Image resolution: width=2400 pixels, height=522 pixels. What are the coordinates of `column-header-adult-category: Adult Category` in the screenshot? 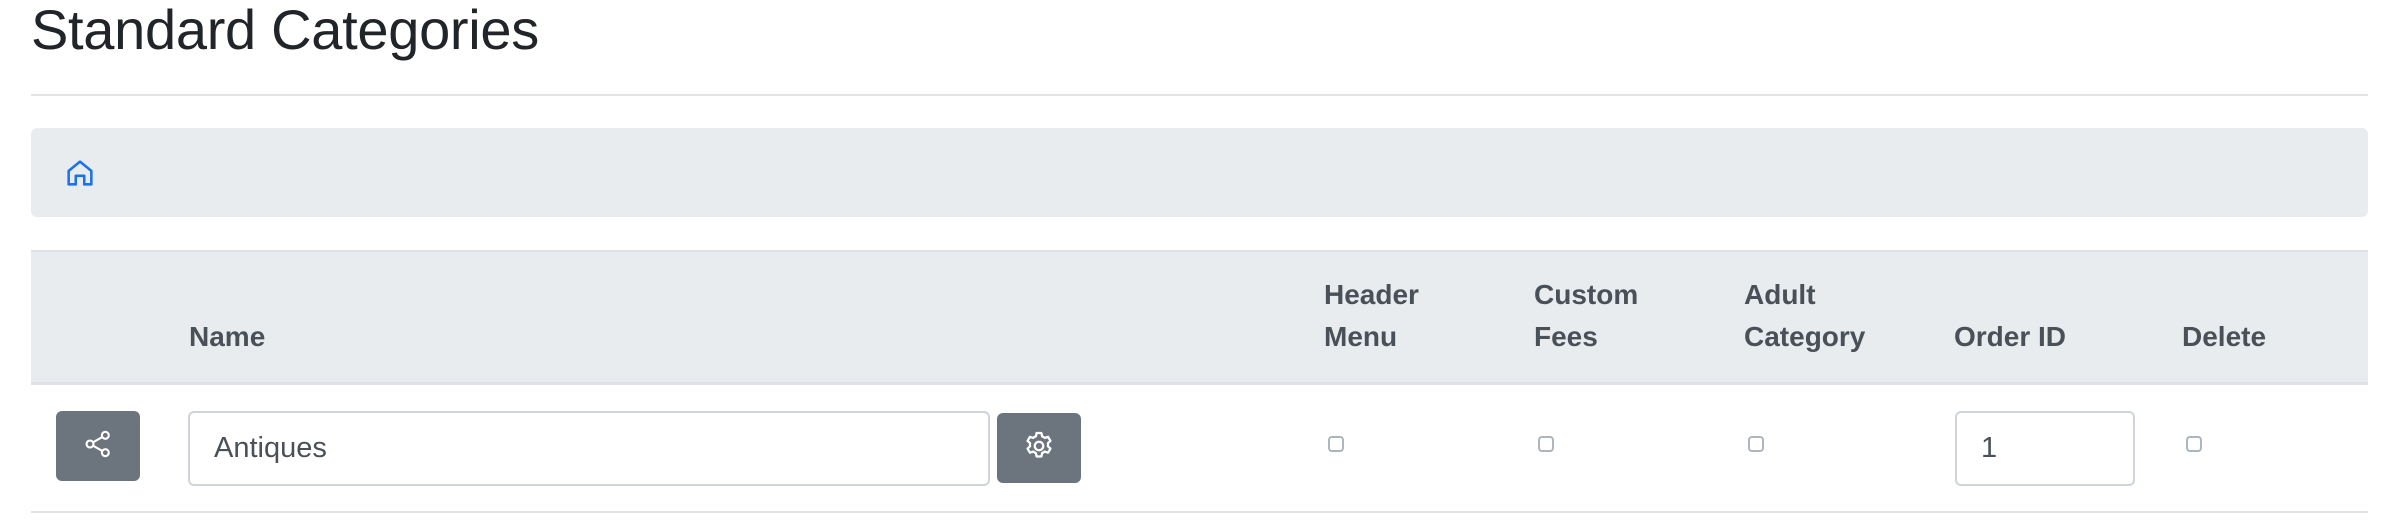 It's located at (1804, 316).